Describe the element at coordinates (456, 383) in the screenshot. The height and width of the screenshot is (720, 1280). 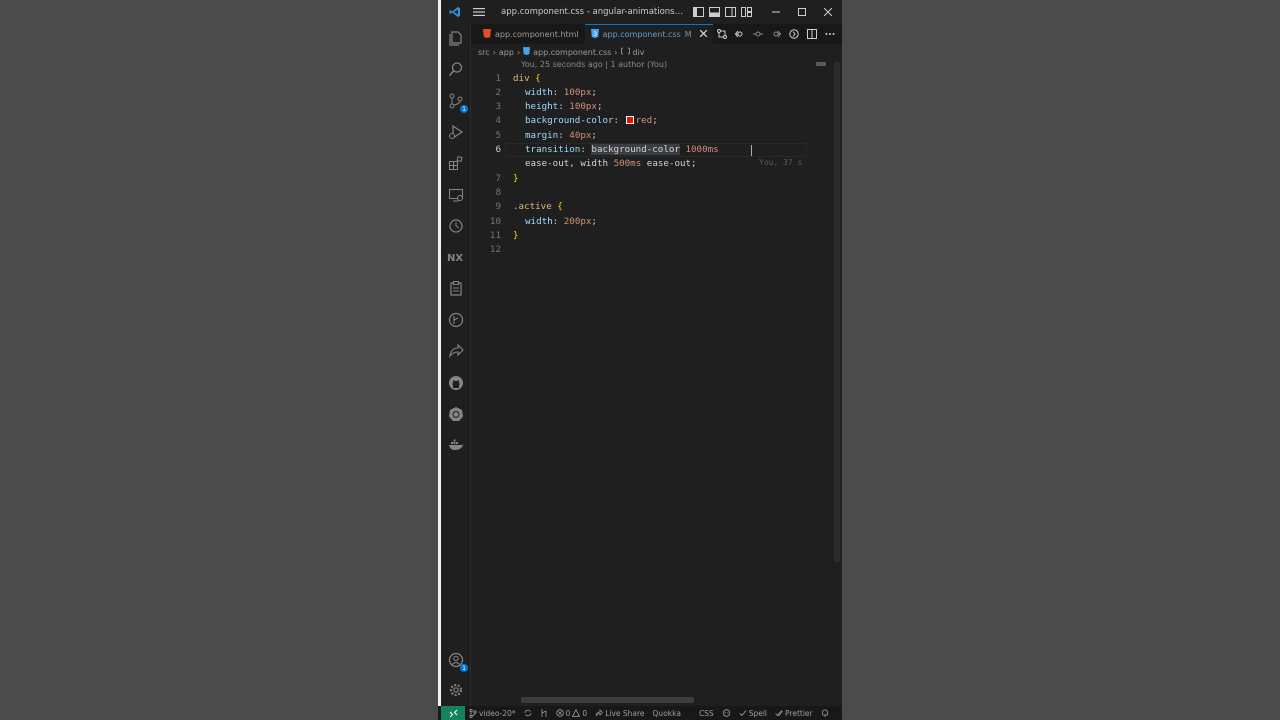
I see `github-icon` at that location.